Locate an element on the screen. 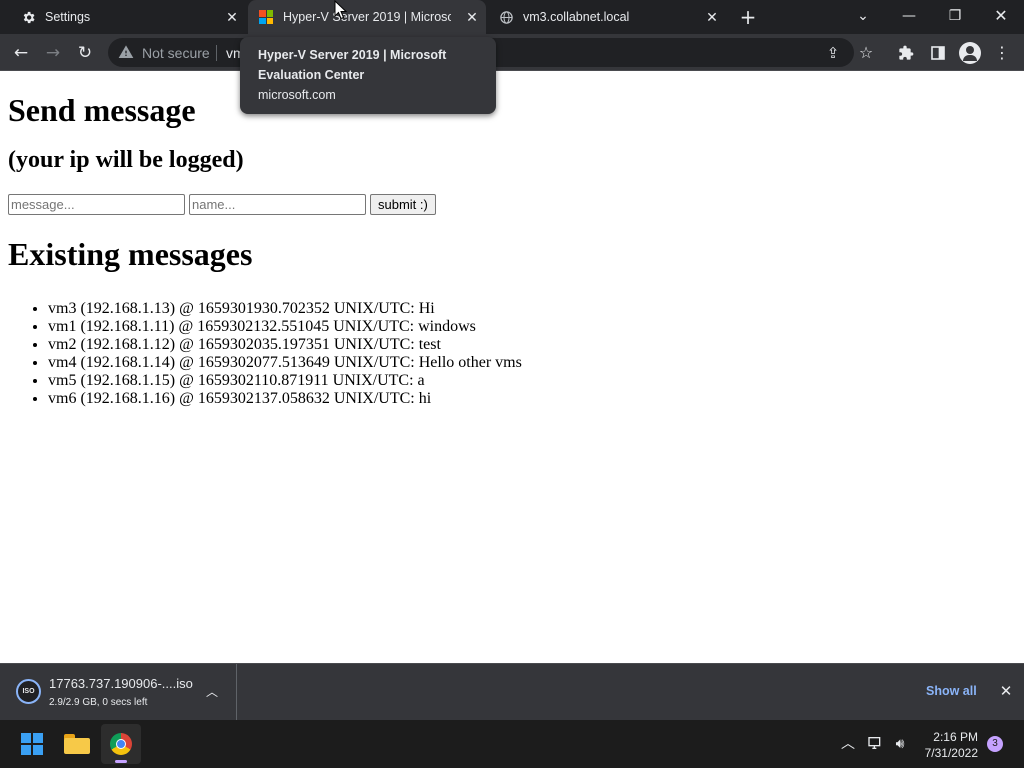 The image size is (1024, 768). system-clock: 2:16 PM 7/31/2022 is located at coordinates (948, 745).